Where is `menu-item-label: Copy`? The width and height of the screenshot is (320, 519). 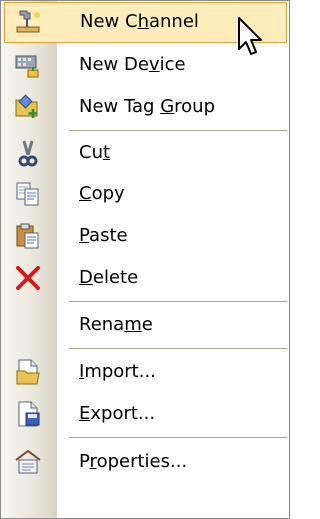
menu-item-label: Copy is located at coordinates (102, 193).